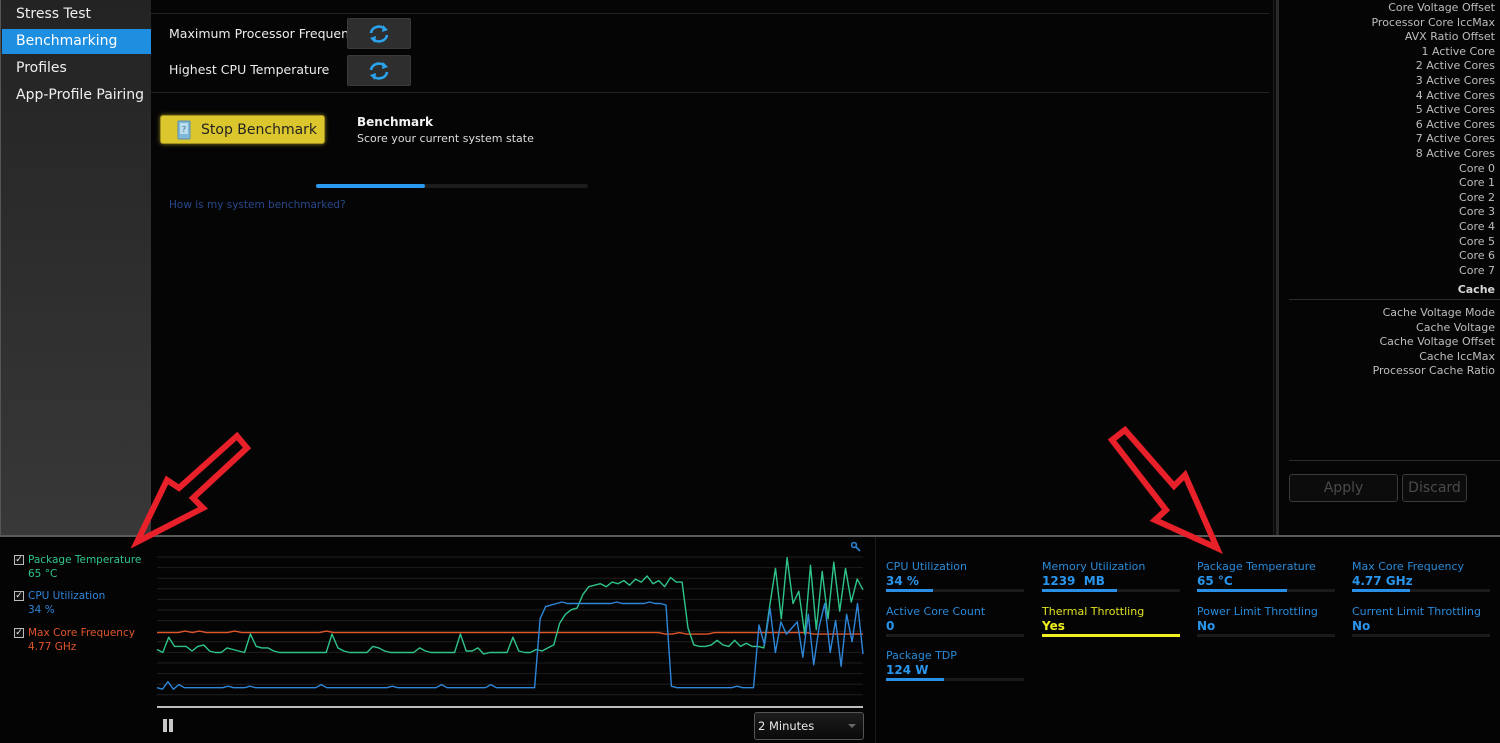 The width and height of the screenshot is (1500, 743). I want to click on stat-thermal-throttling: Thermal Throttling Yes, so click(1111, 621).